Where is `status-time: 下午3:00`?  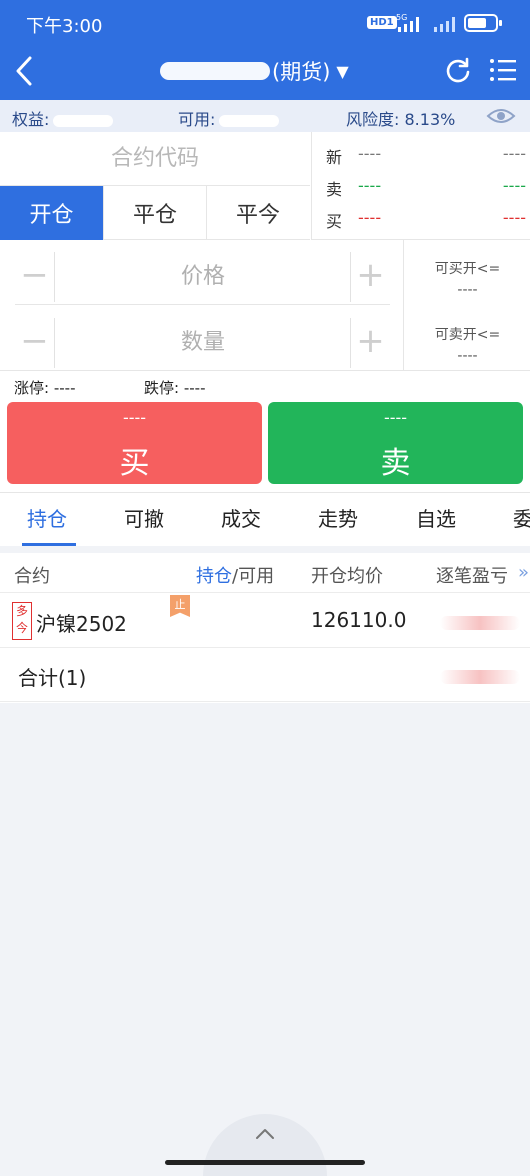 status-time: 下午3:00 is located at coordinates (64, 26).